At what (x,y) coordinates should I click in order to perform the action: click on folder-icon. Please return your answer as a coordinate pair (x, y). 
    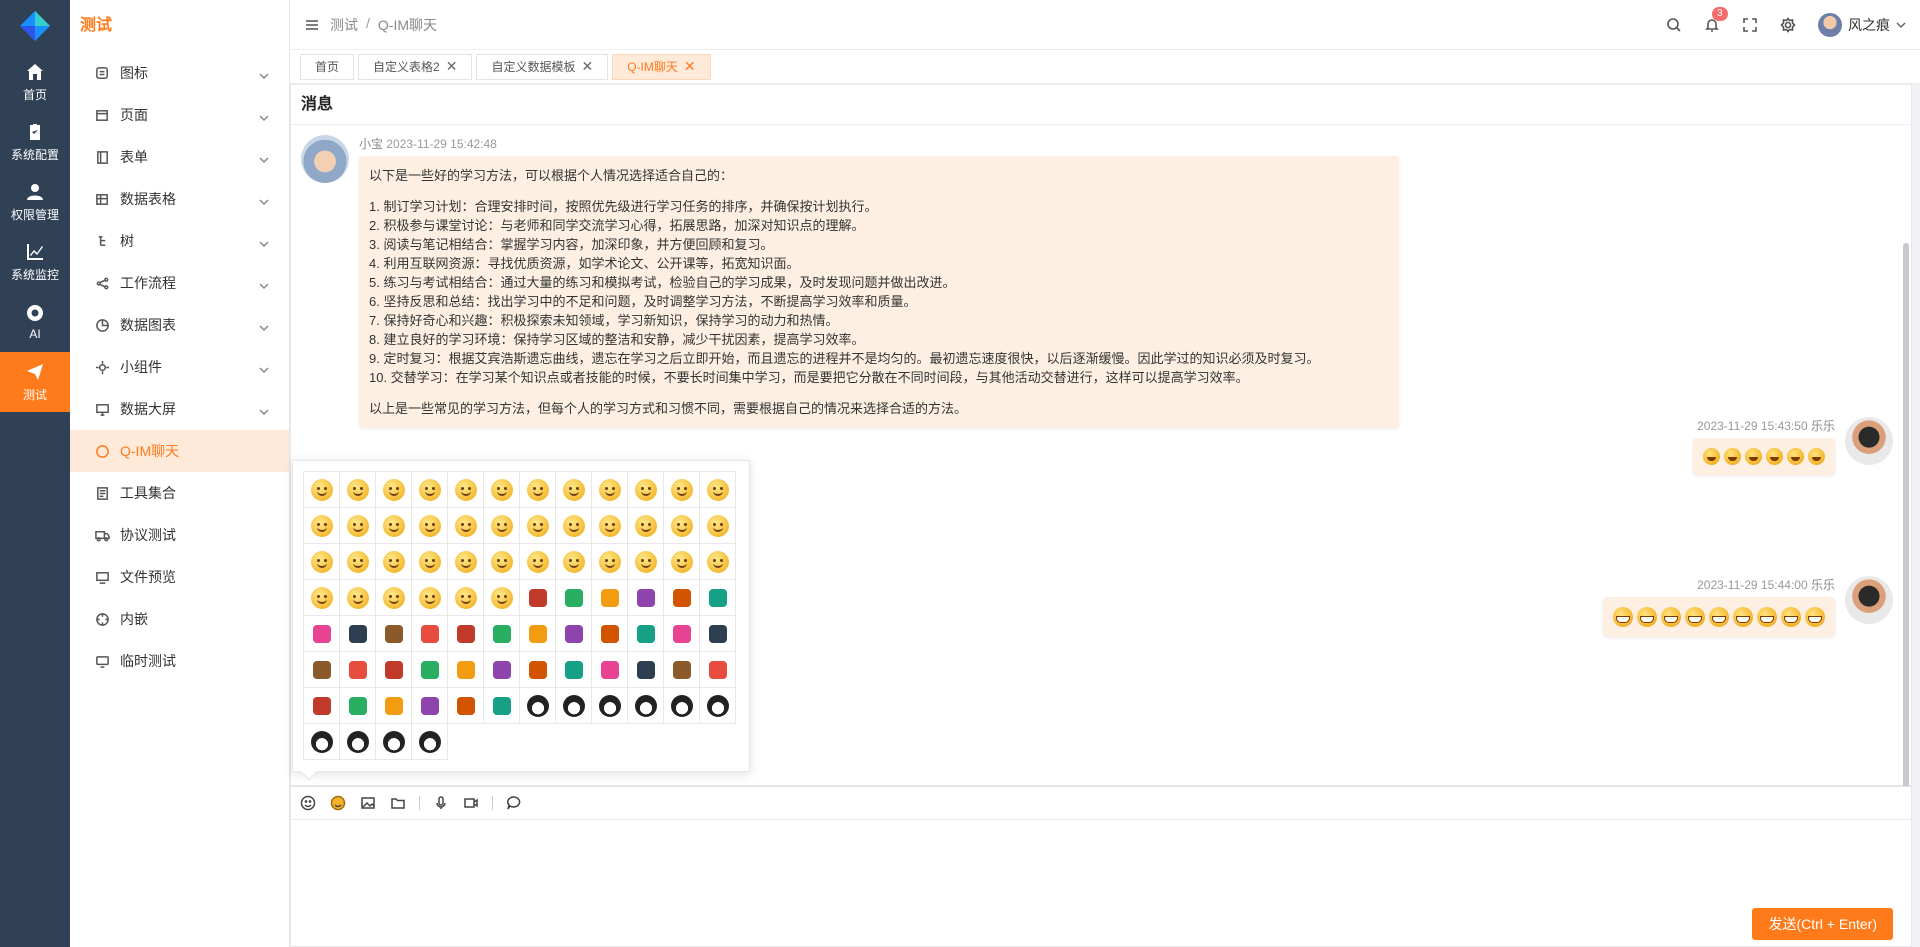
    Looking at the image, I should click on (398, 803).